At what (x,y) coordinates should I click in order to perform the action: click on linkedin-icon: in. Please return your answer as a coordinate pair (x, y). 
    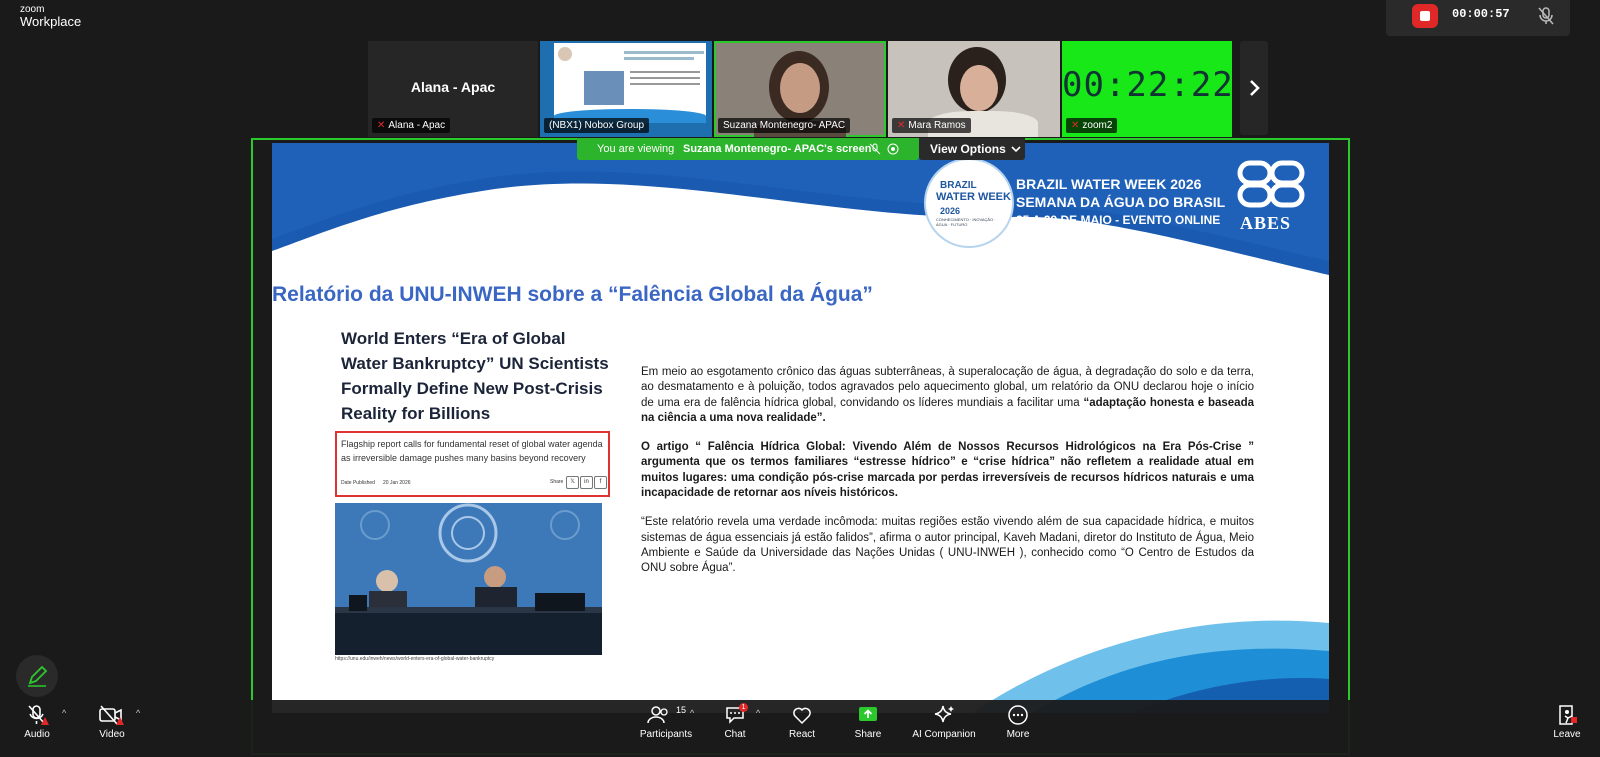
    Looking at the image, I should click on (586, 482).